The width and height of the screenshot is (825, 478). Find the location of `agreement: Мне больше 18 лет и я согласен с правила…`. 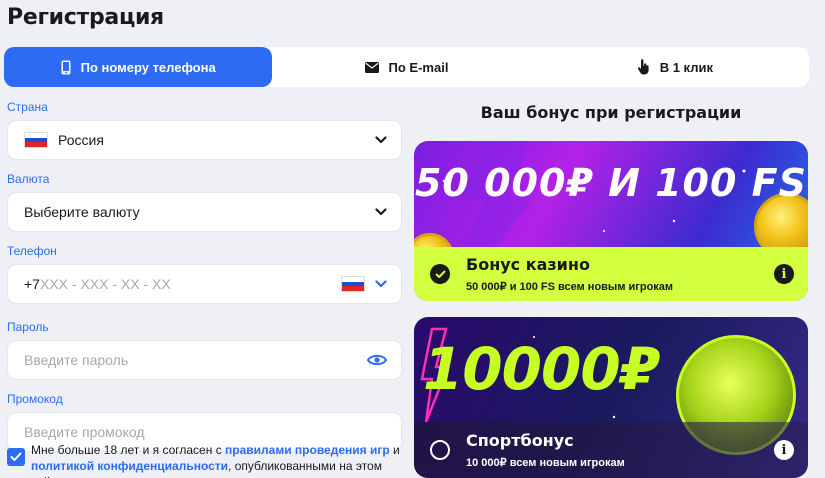

agreement: Мне больше 18 лет и я согласен с правила… is located at coordinates (204, 460).